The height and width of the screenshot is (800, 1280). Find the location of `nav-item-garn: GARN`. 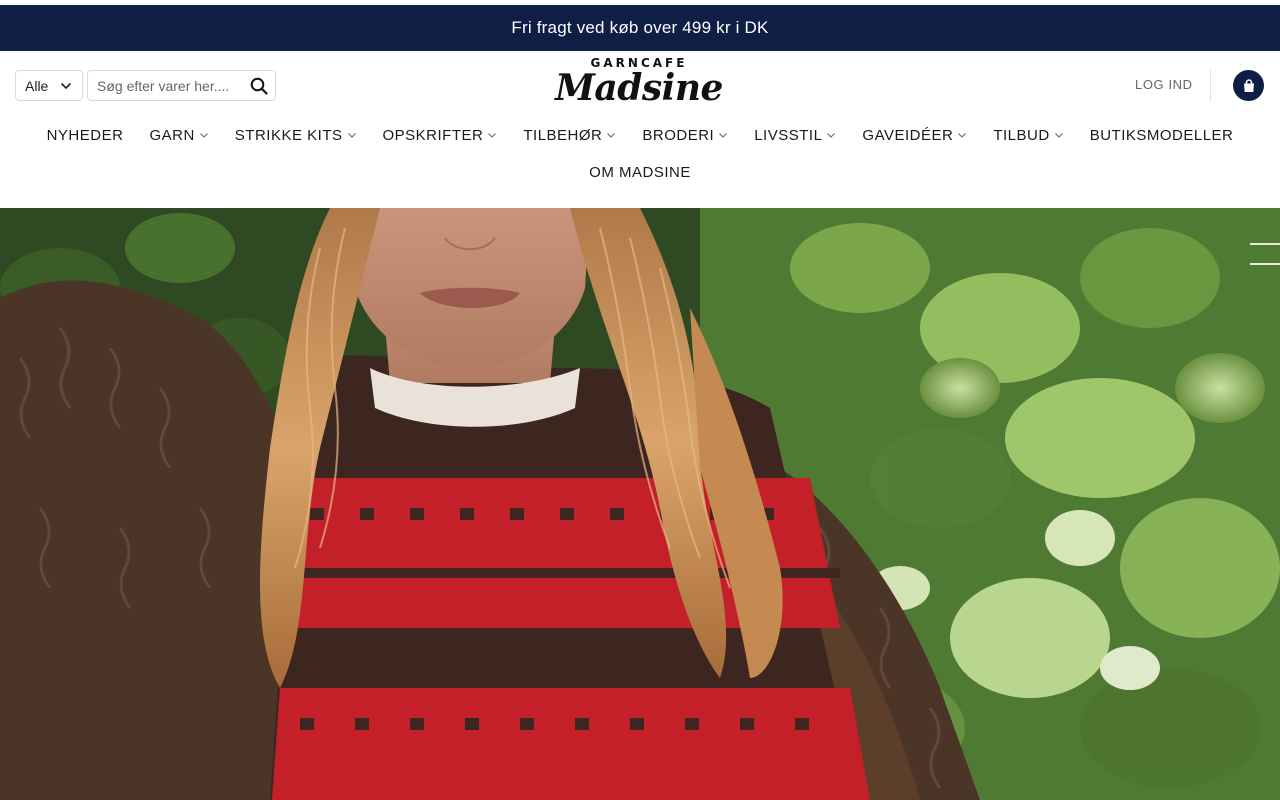

nav-item-garn: GARN is located at coordinates (178, 135).